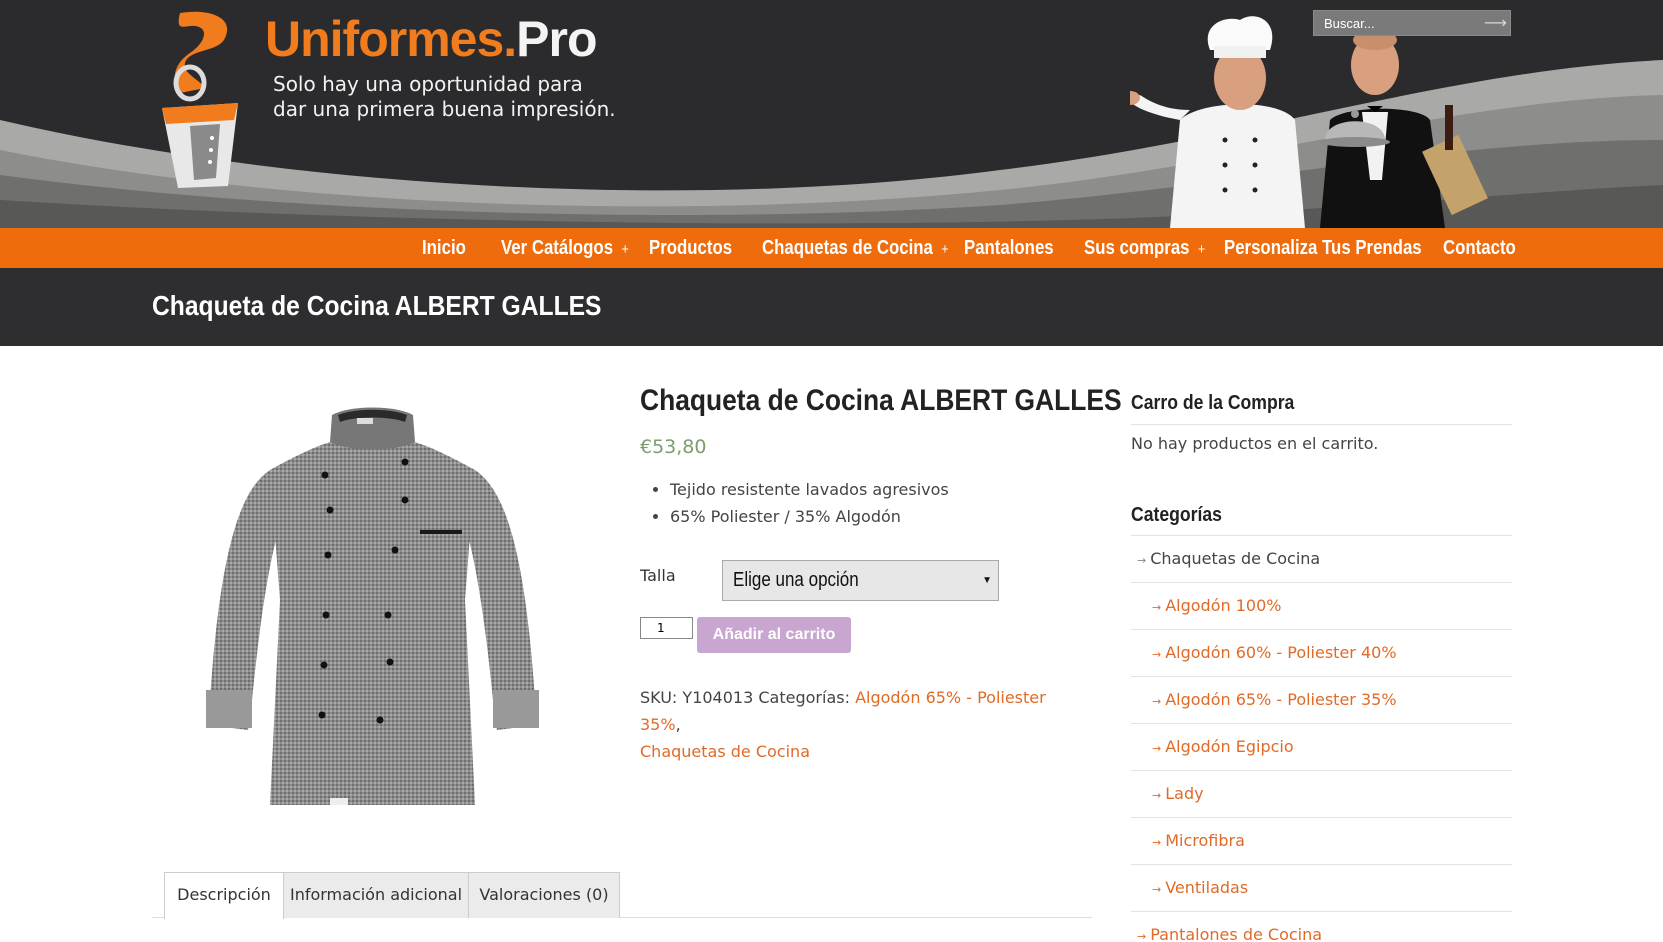 The height and width of the screenshot is (942, 1663). What do you see at coordinates (1321, 793) in the screenshot?
I see `category-item-lady: → Lady` at bounding box center [1321, 793].